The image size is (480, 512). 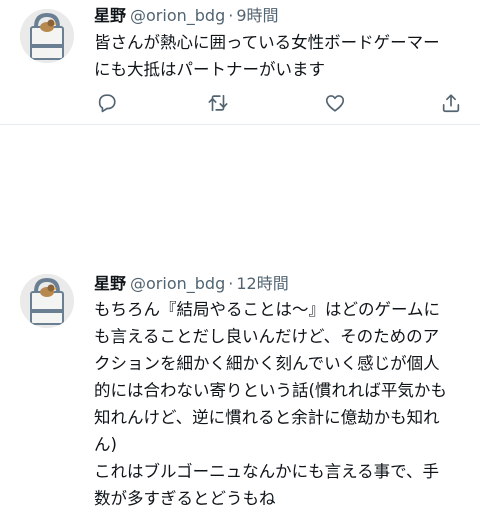 I want to click on timestamp: 9時間, so click(x=257, y=15).